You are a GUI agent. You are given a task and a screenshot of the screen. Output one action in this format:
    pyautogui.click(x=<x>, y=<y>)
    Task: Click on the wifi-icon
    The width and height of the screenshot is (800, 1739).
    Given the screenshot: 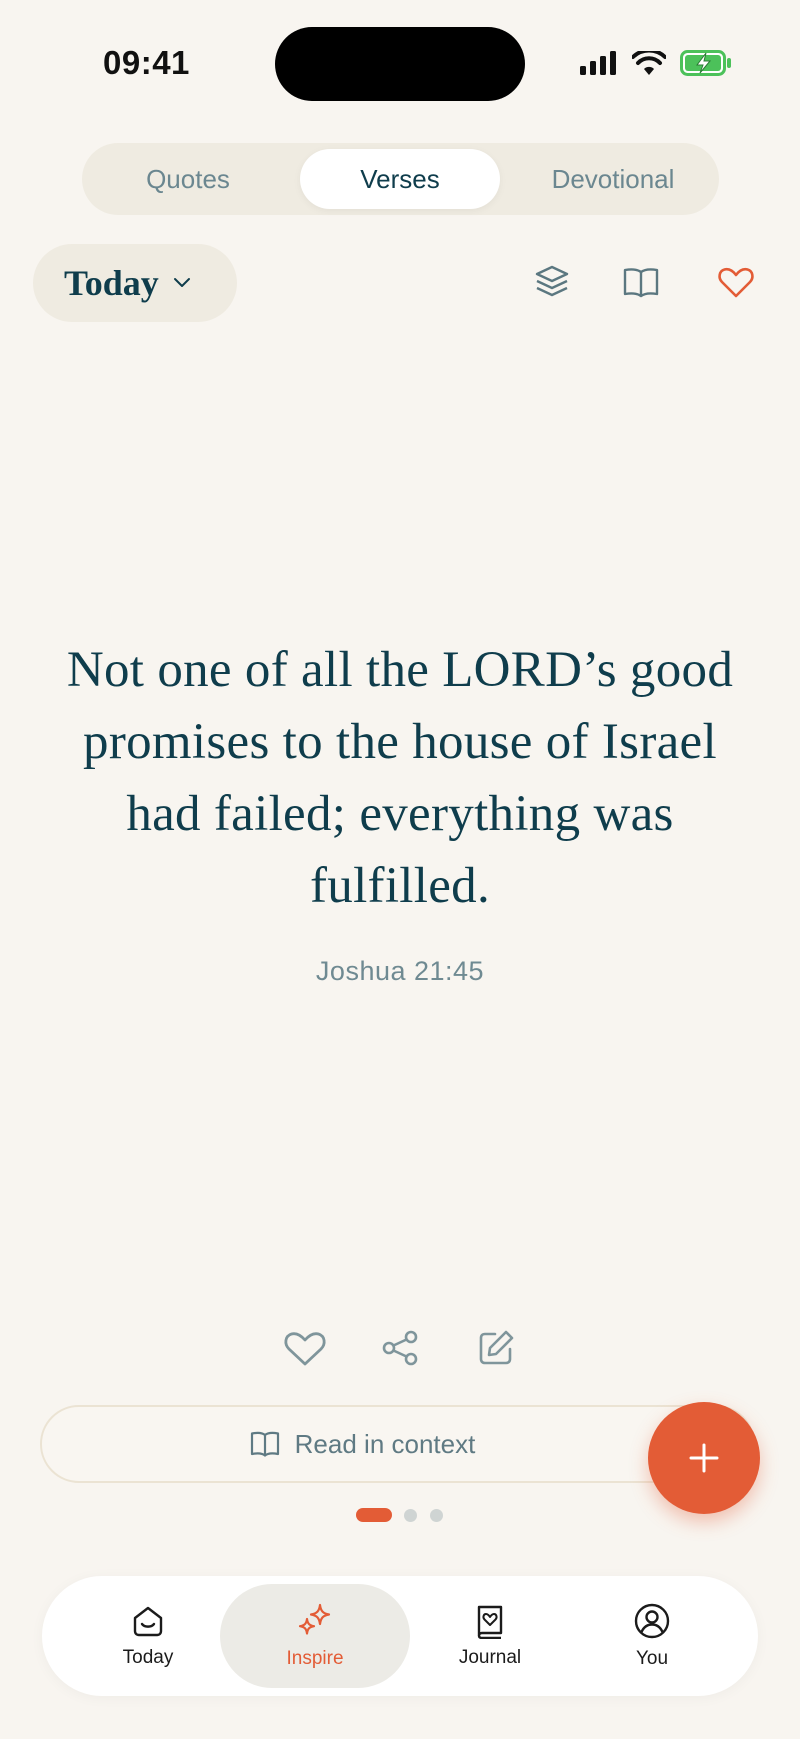 What is the action you would take?
    pyautogui.click(x=649, y=62)
    